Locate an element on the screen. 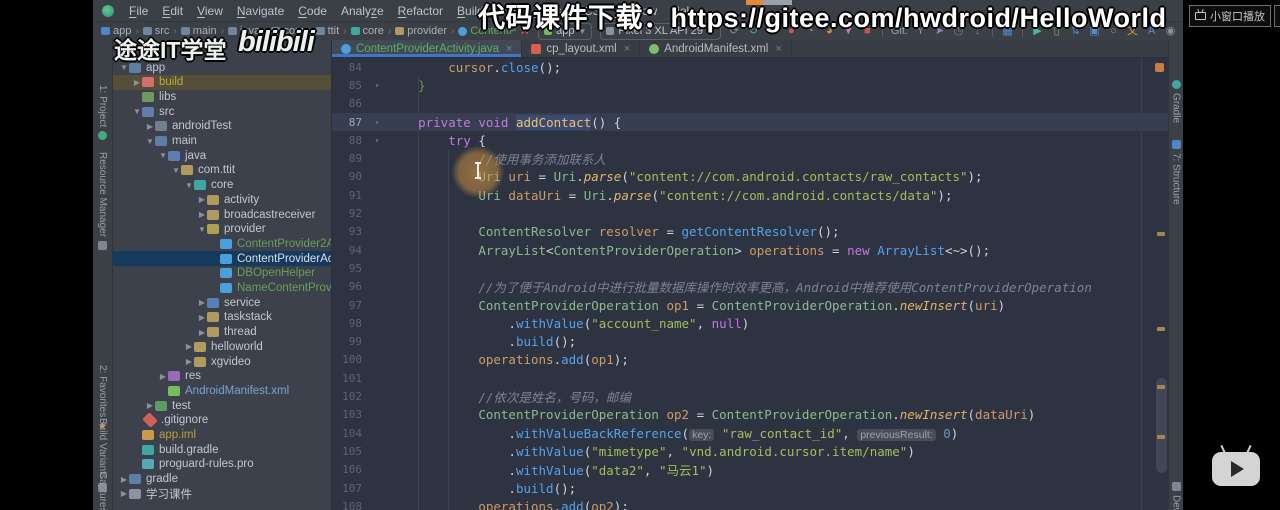 This screenshot has width=1280, height=510. code-text: try { is located at coordinates (437, 140).